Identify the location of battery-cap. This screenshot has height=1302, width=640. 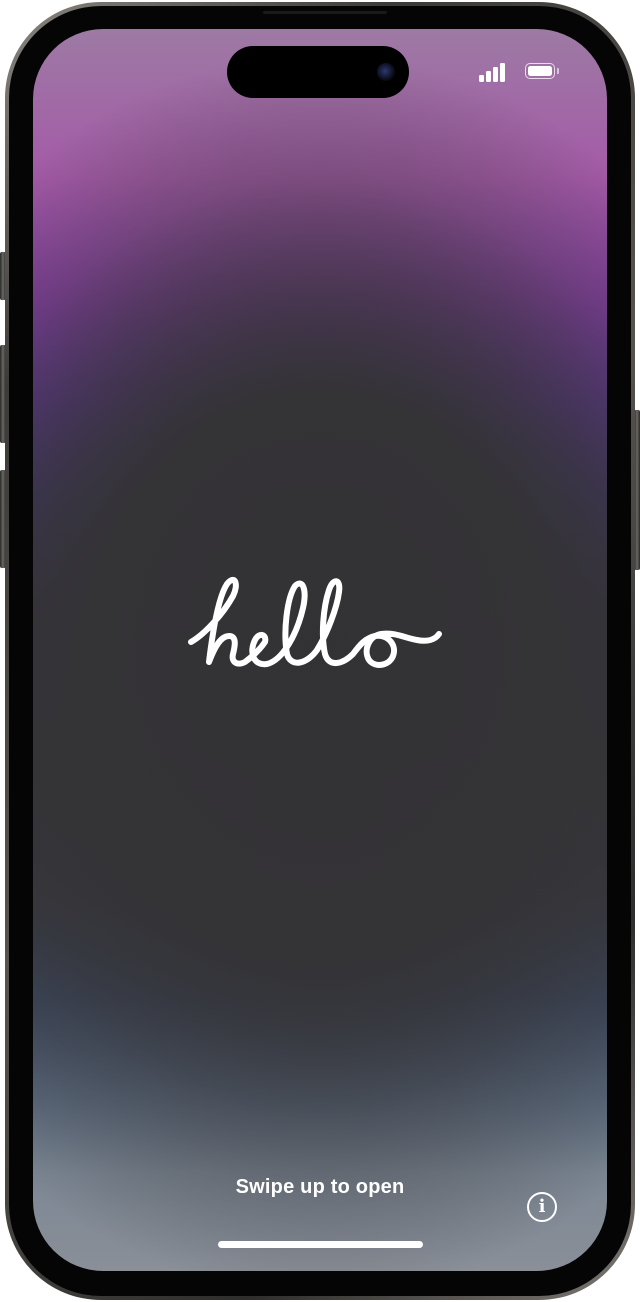
(558, 71).